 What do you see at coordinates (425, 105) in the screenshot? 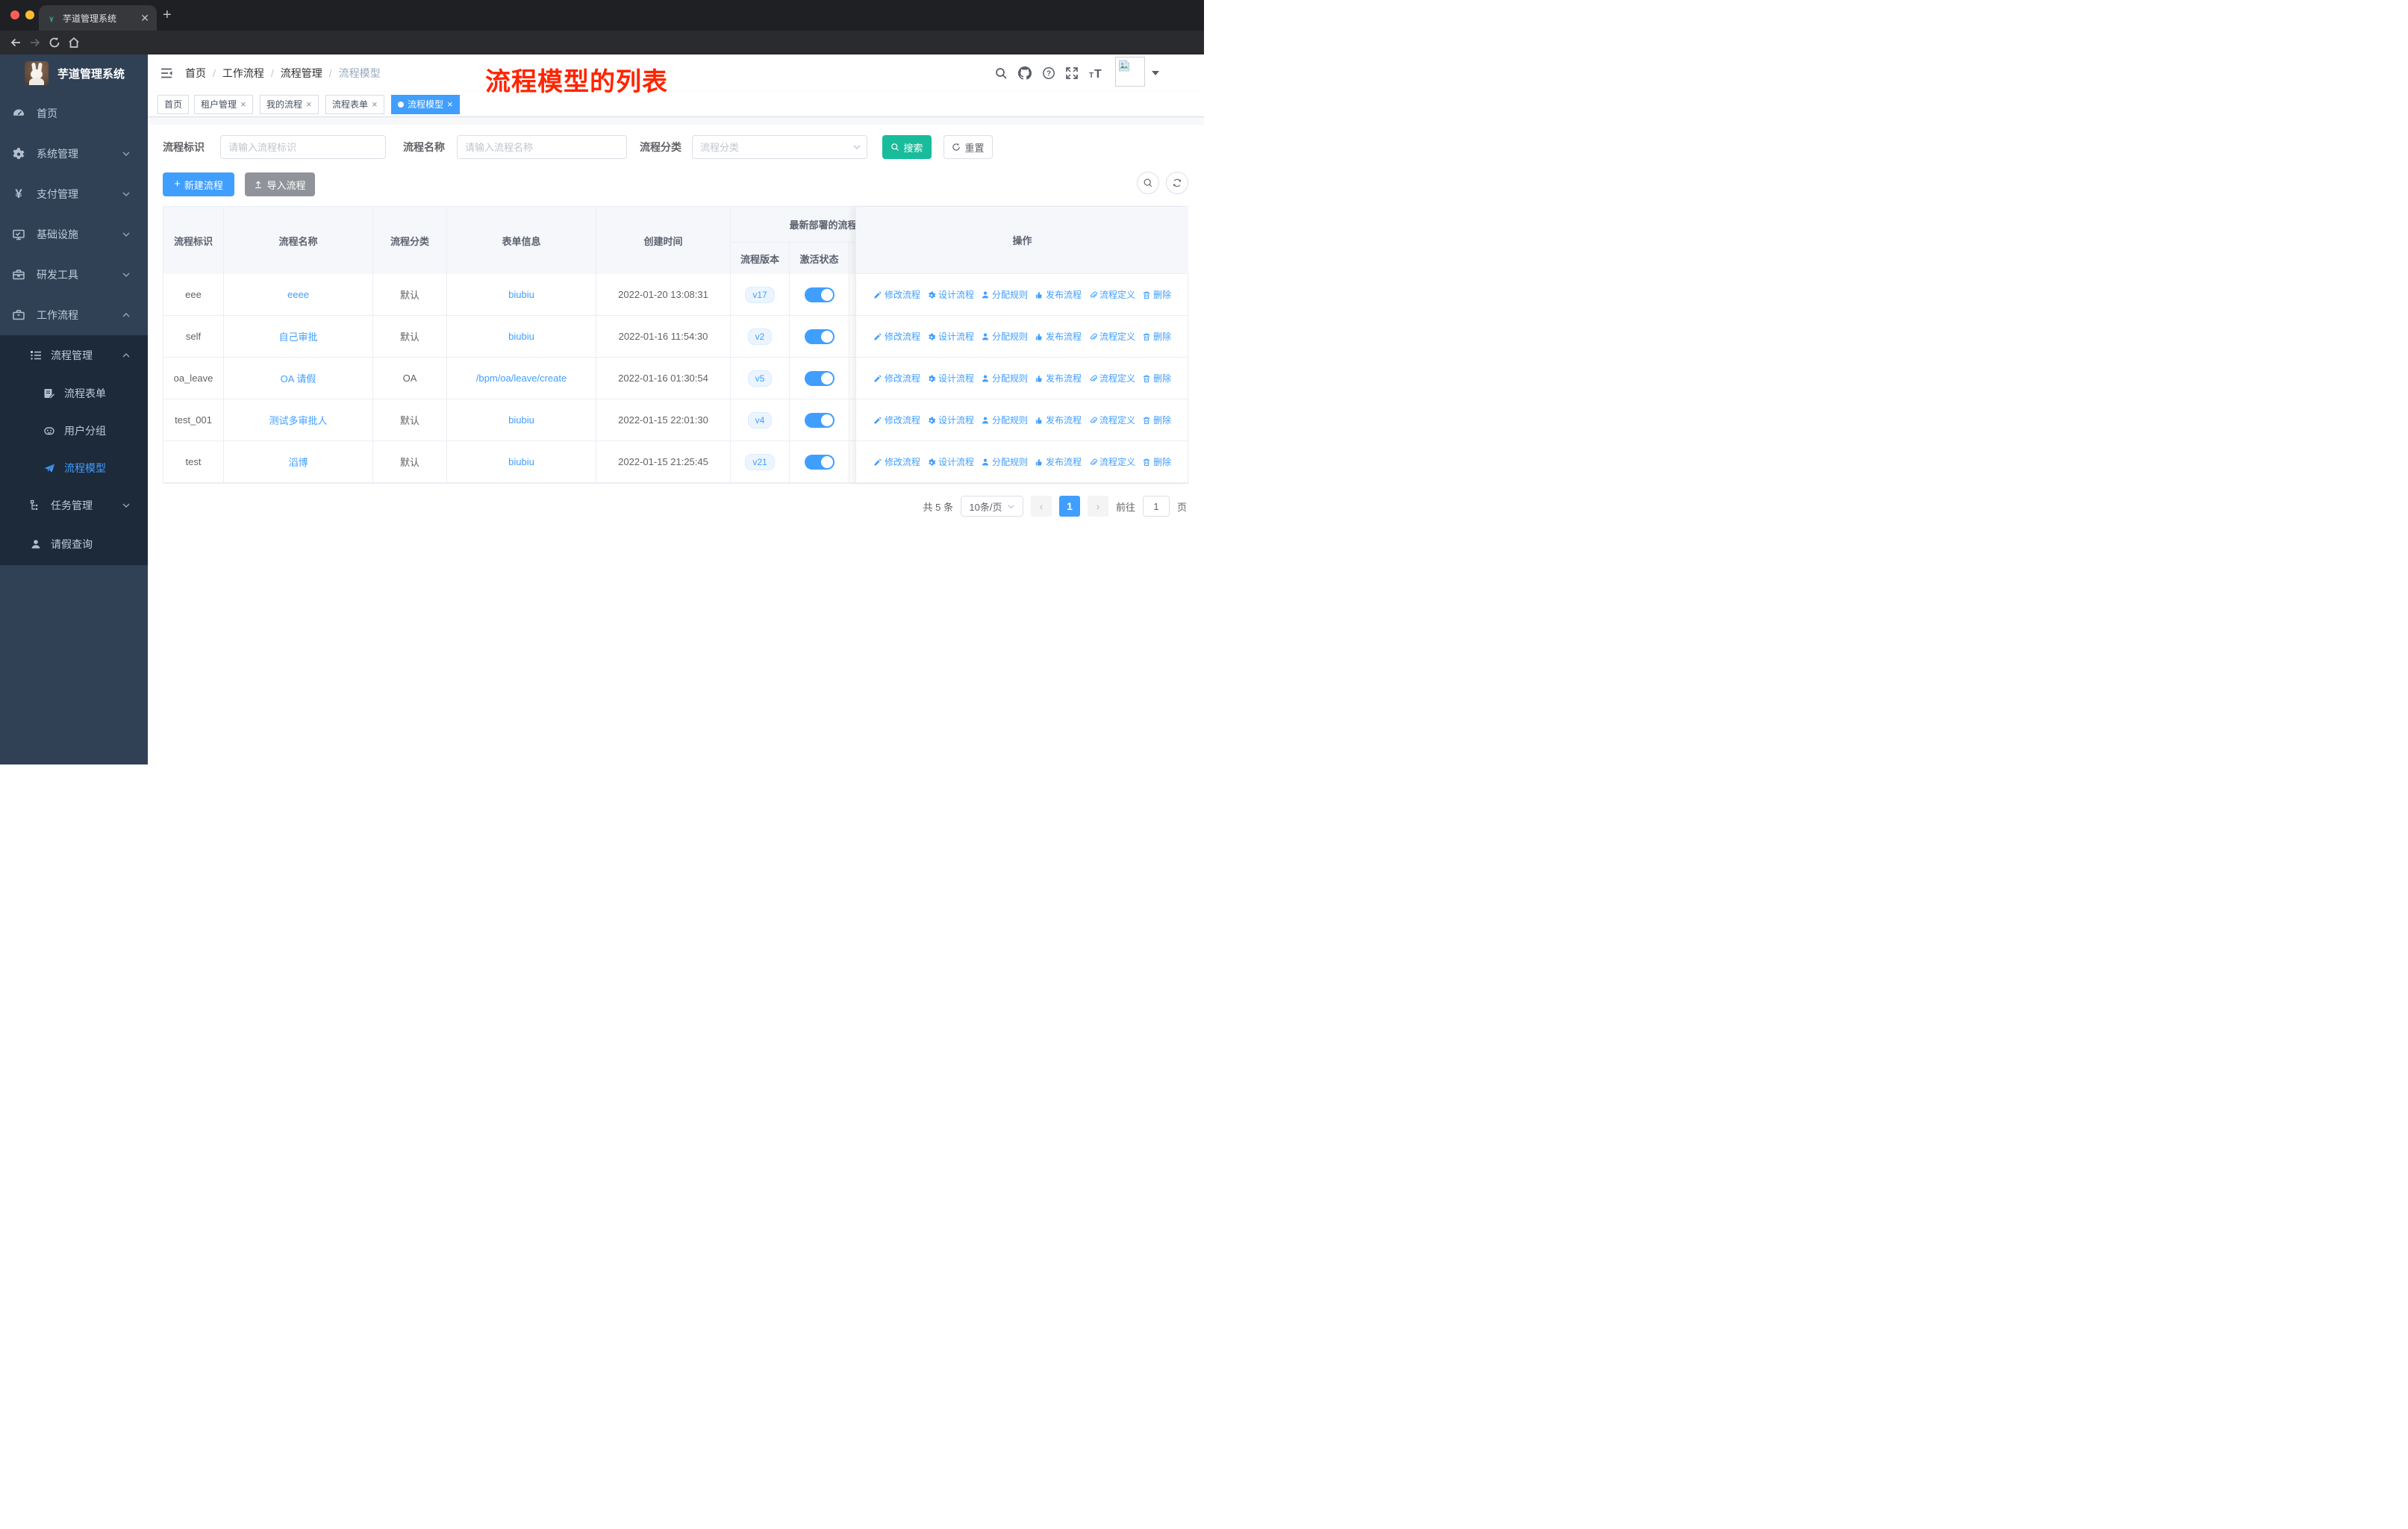
I see `tag-process-model: 流程模型 ×` at bounding box center [425, 105].